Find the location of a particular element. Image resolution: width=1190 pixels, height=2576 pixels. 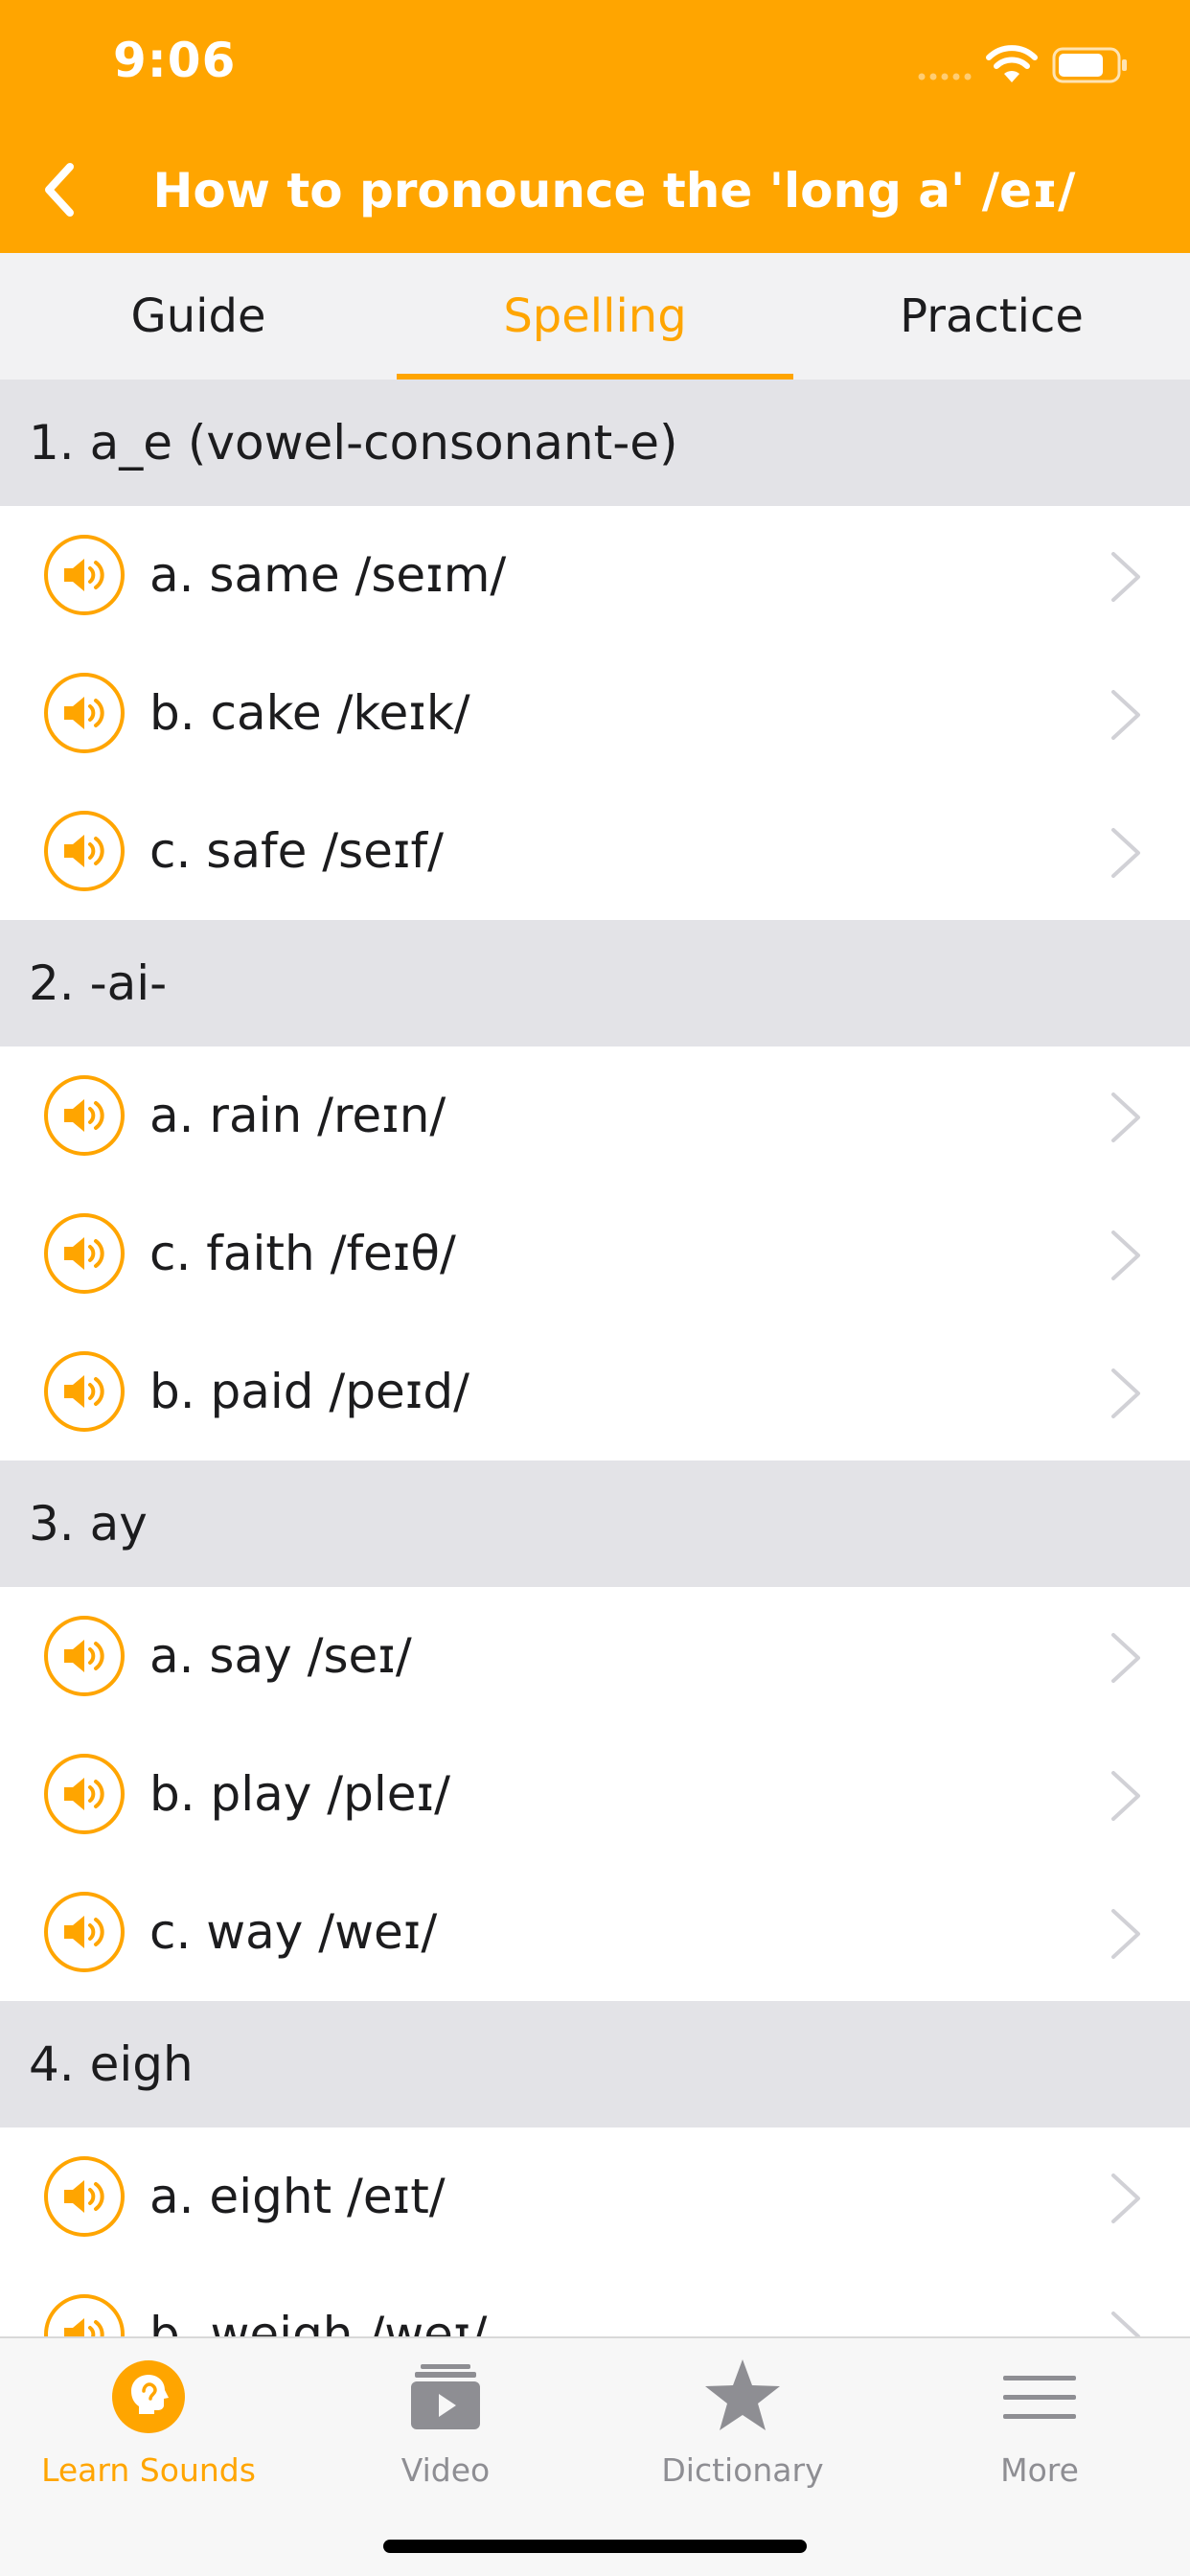

back-button is located at coordinates (60, 189).